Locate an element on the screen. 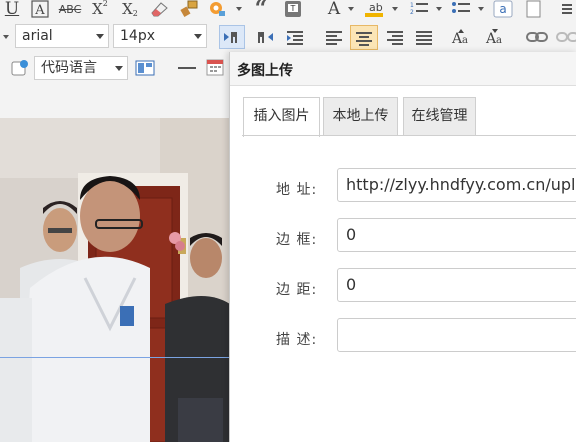 The image size is (576, 442). font-size-select: 14px is located at coordinates (160, 36).